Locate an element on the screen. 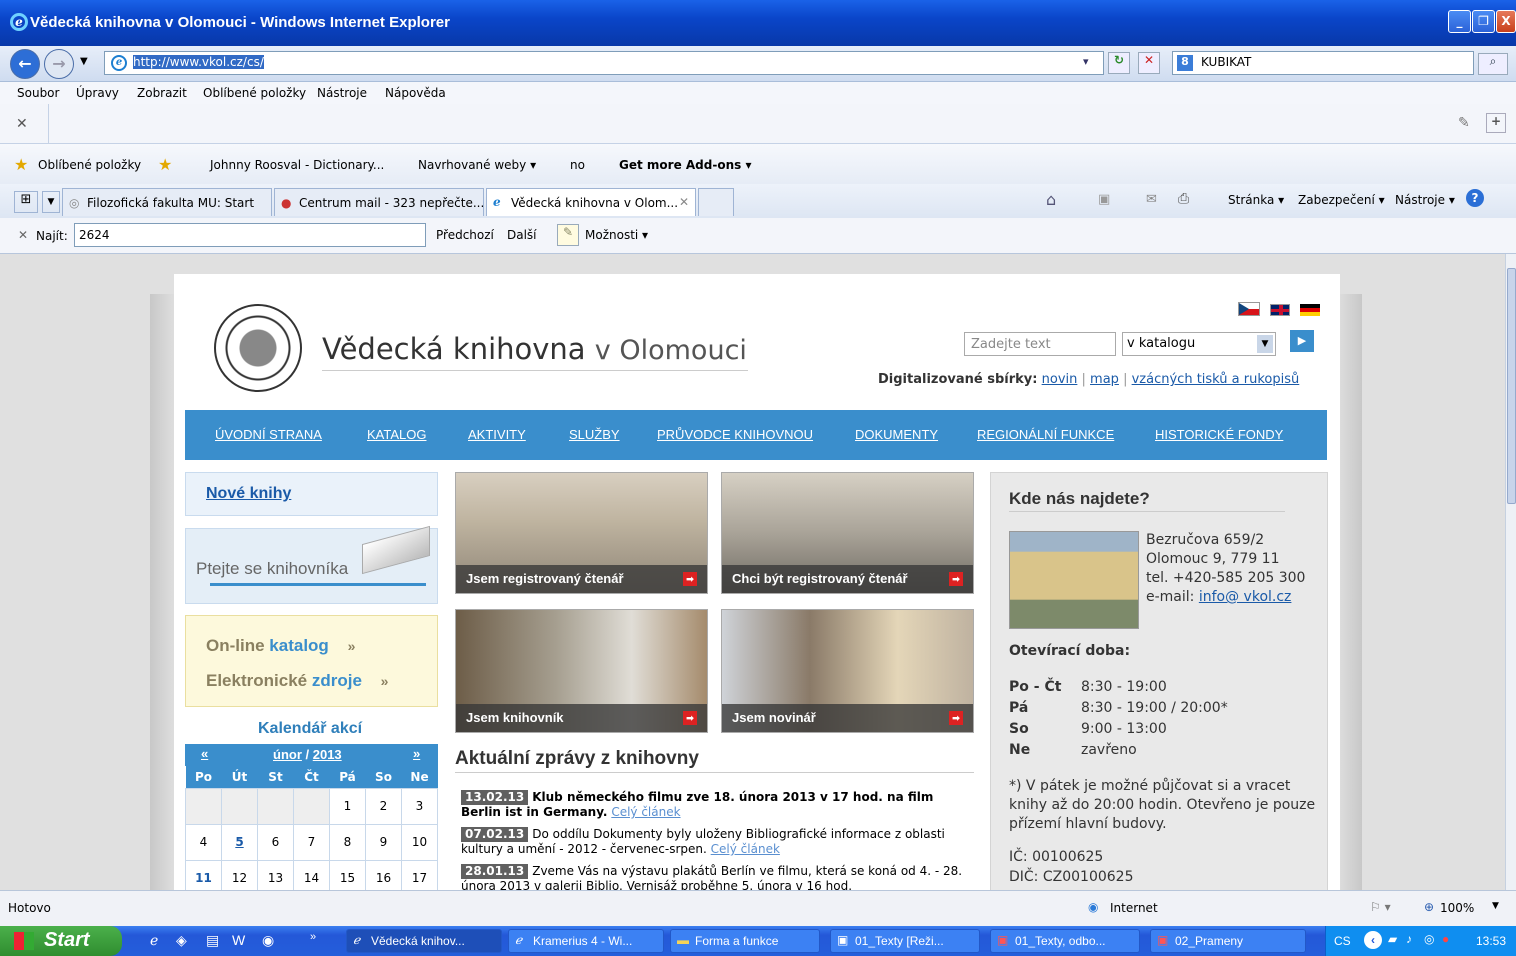  find-prev-button: Předchozí is located at coordinates (465, 235).